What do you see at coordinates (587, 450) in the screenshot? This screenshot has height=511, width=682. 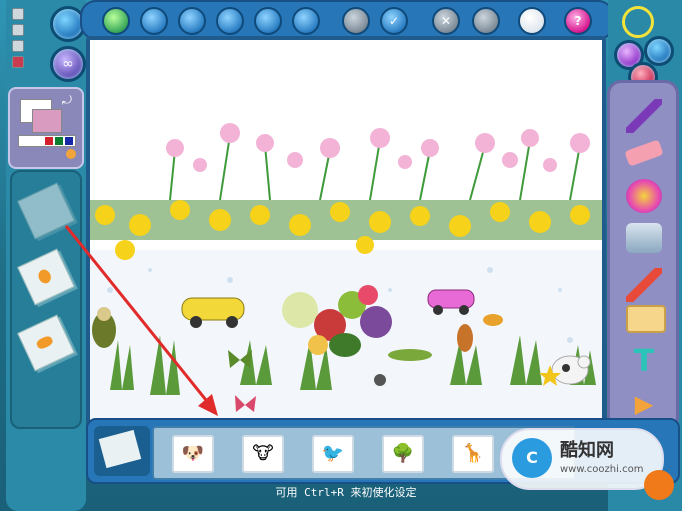 I see `watermark-title: 酷知网` at bounding box center [587, 450].